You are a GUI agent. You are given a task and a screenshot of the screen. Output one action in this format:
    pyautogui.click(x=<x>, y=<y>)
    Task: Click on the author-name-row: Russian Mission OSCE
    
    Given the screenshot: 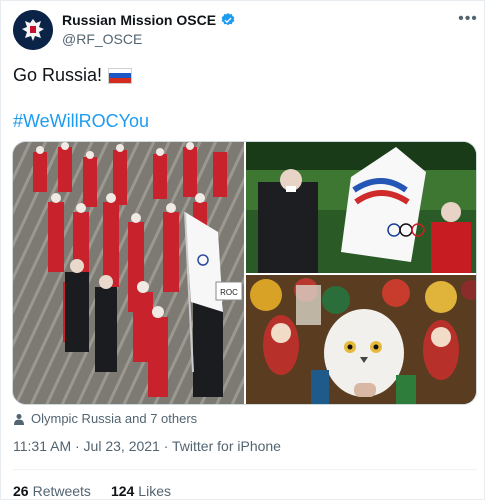 What is the action you would take?
    pyautogui.click(x=149, y=20)
    